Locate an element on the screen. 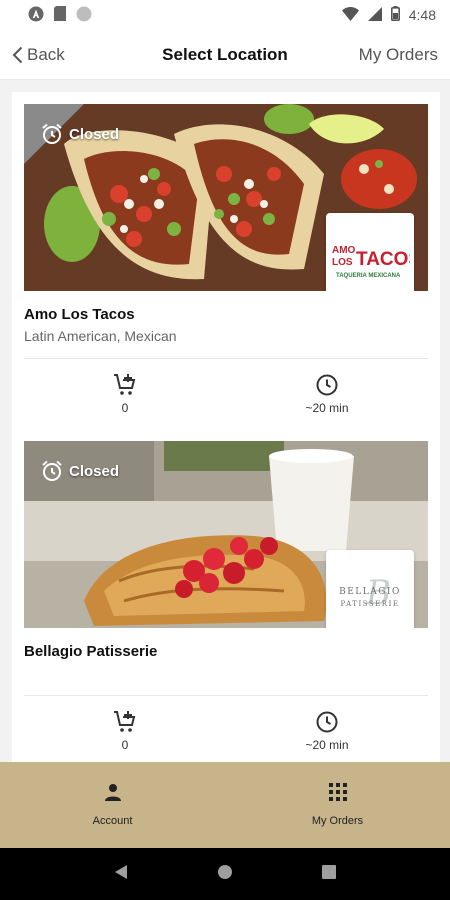 The width and height of the screenshot is (450, 900). chevron-left-icon is located at coordinates (17, 54).